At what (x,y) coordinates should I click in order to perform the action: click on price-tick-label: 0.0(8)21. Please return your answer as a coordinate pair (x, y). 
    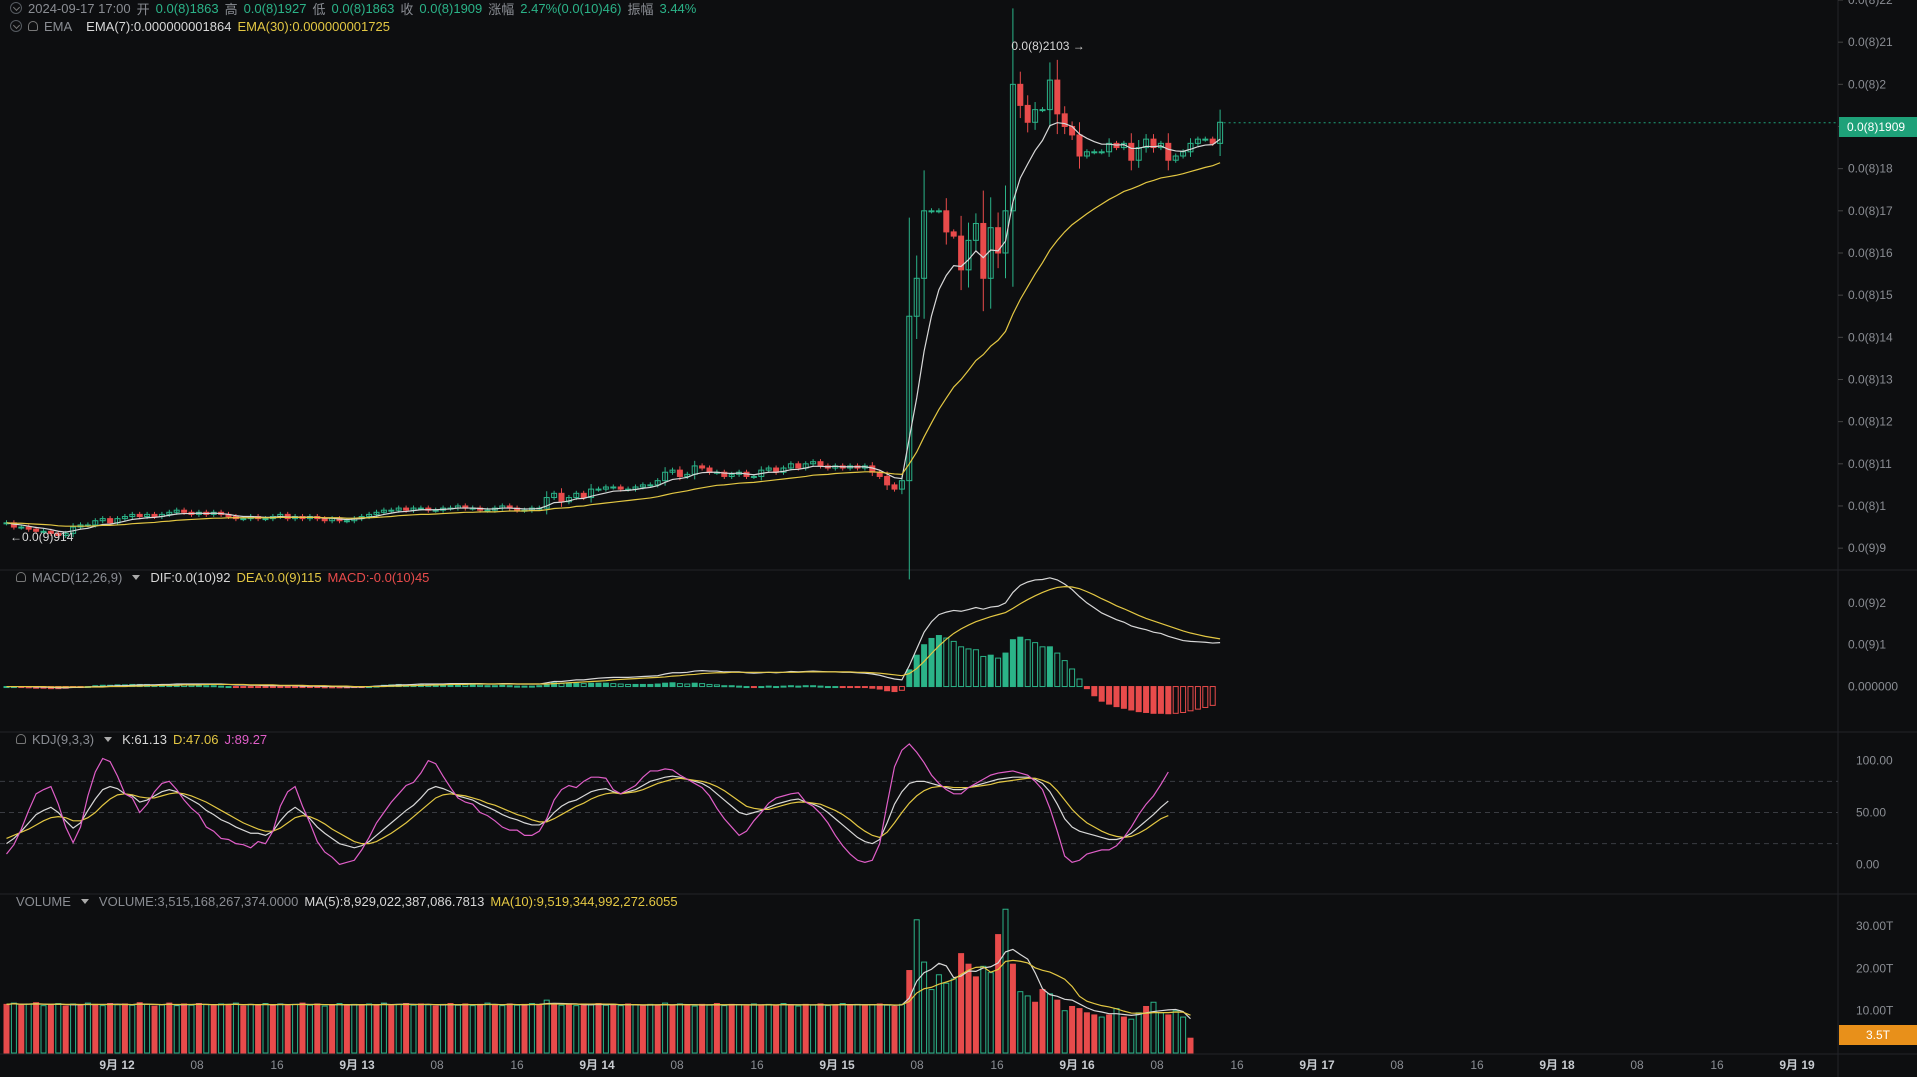
    Looking at the image, I should click on (1870, 42).